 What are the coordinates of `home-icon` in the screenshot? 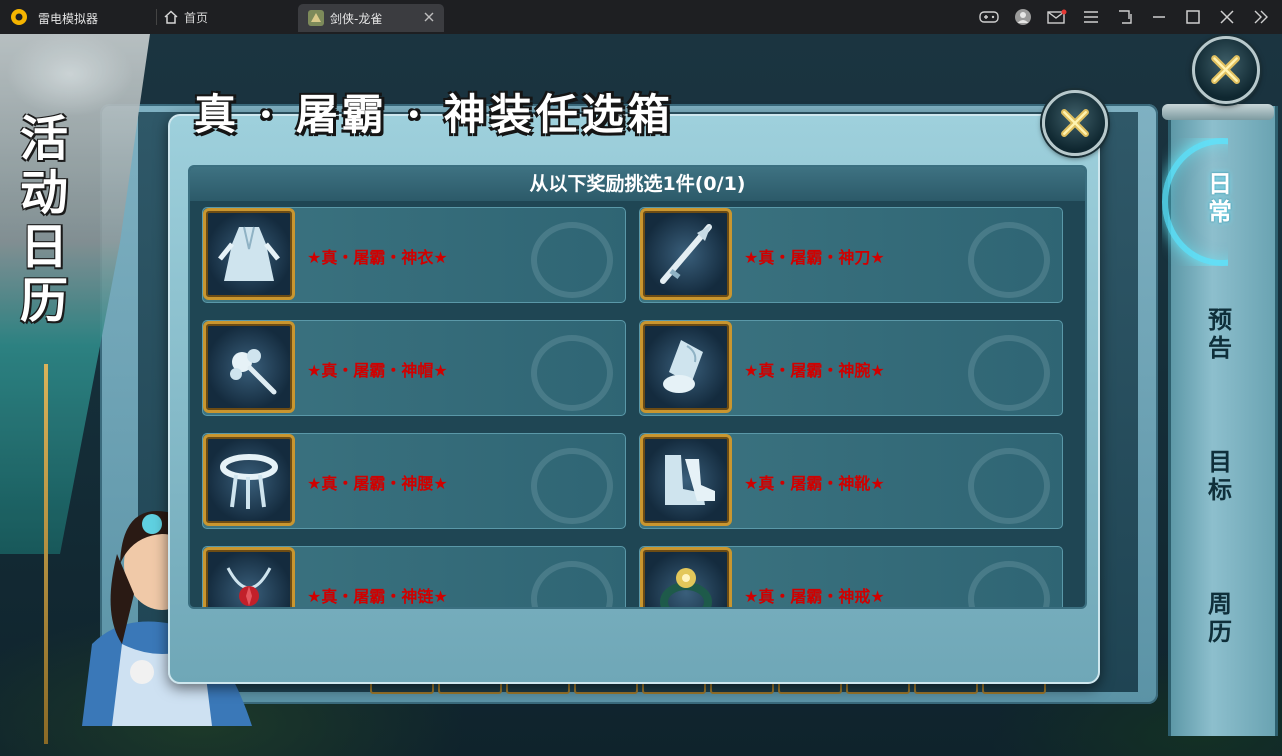 It's located at (171, 17).